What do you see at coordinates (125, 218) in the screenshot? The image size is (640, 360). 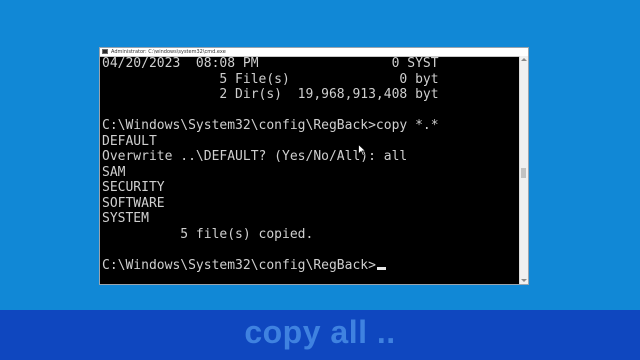 I see `console-line: SYSTEM` at bounding box center [125, 218].